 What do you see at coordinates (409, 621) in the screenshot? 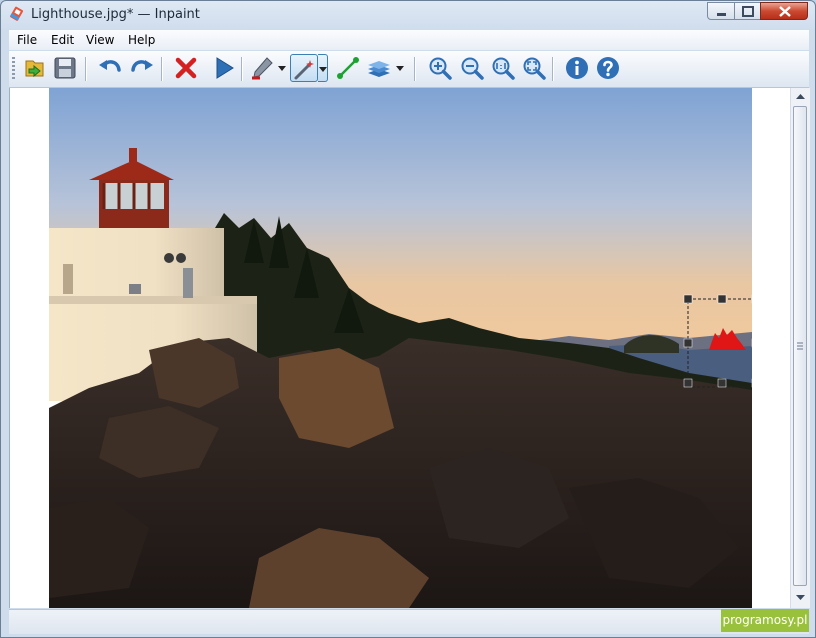
I see `status-bar` at bounding box center [409, 621].